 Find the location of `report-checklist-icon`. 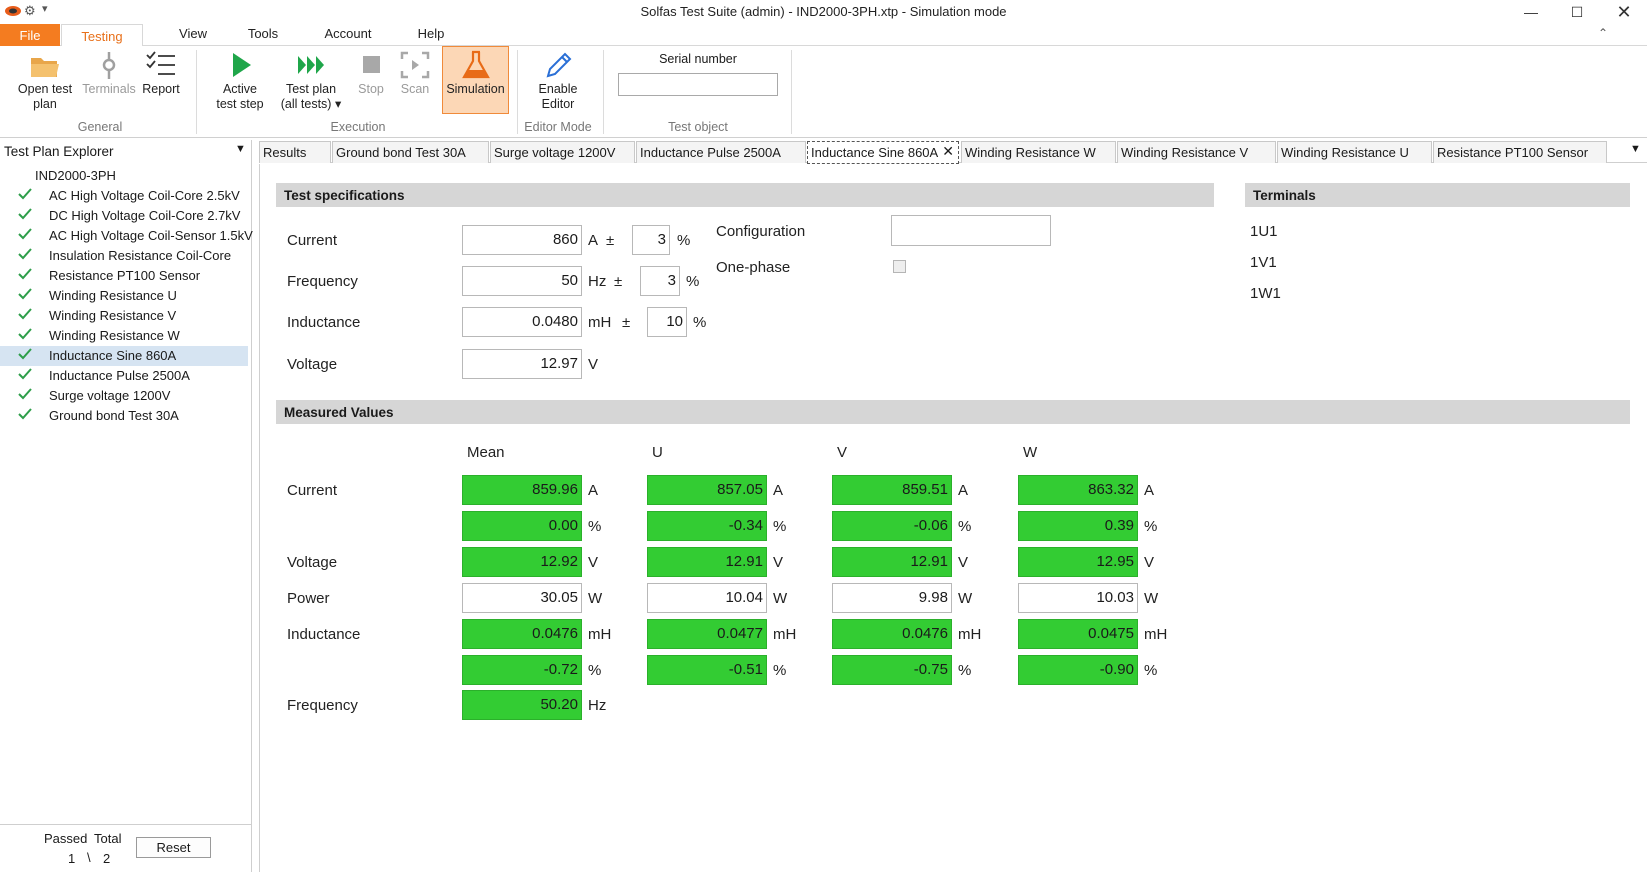

report-checklist-icon is located at coordinates (160, 63).